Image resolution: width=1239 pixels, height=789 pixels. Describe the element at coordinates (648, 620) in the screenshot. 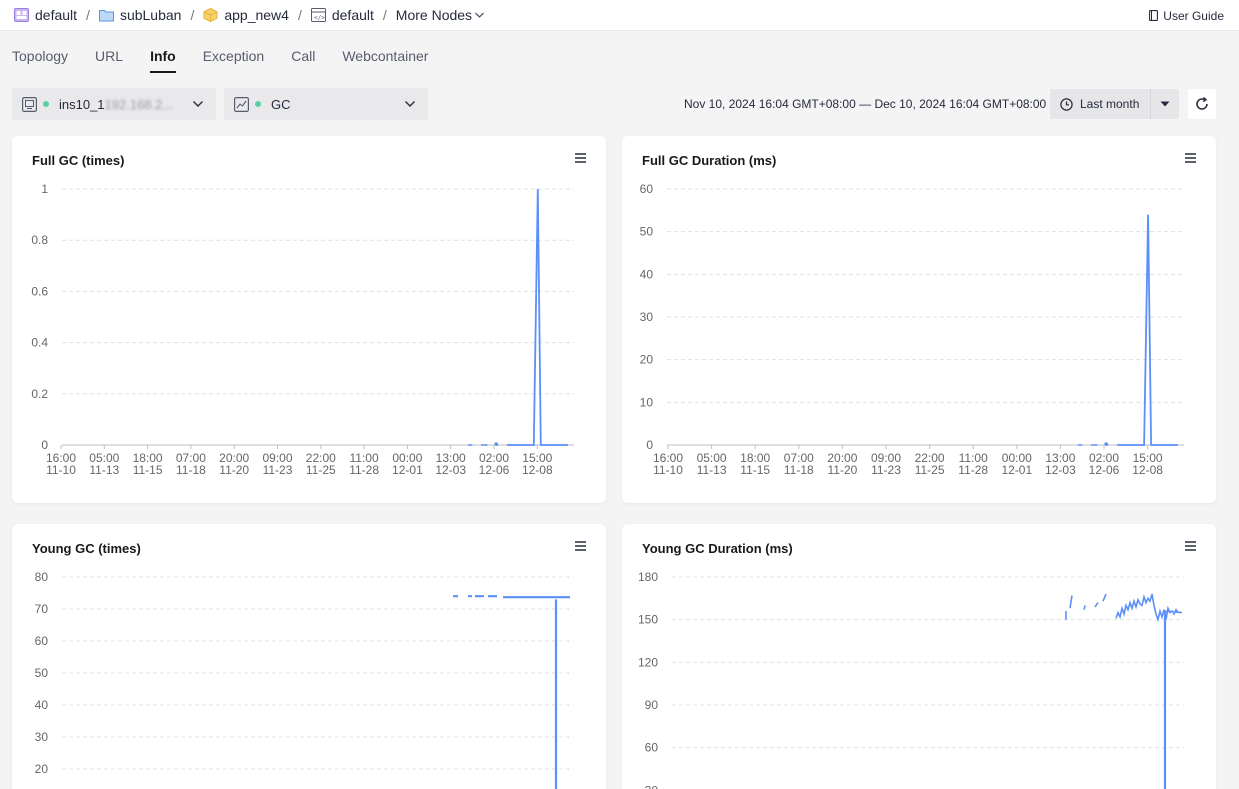

I see `y-tick-label: 150` at that location.